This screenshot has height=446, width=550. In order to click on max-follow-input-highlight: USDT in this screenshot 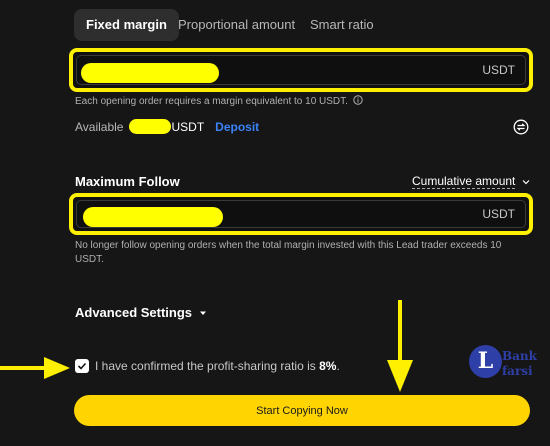, I will do `click(301, 214)`.